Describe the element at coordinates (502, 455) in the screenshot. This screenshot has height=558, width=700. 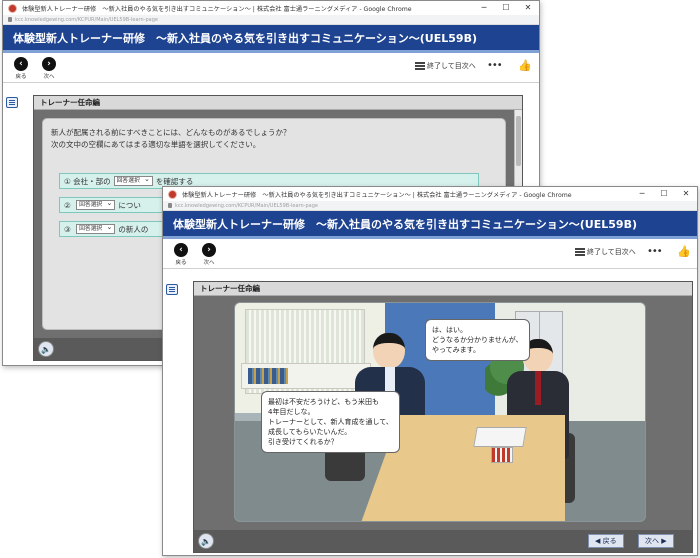
I see `chart-document` at that location.